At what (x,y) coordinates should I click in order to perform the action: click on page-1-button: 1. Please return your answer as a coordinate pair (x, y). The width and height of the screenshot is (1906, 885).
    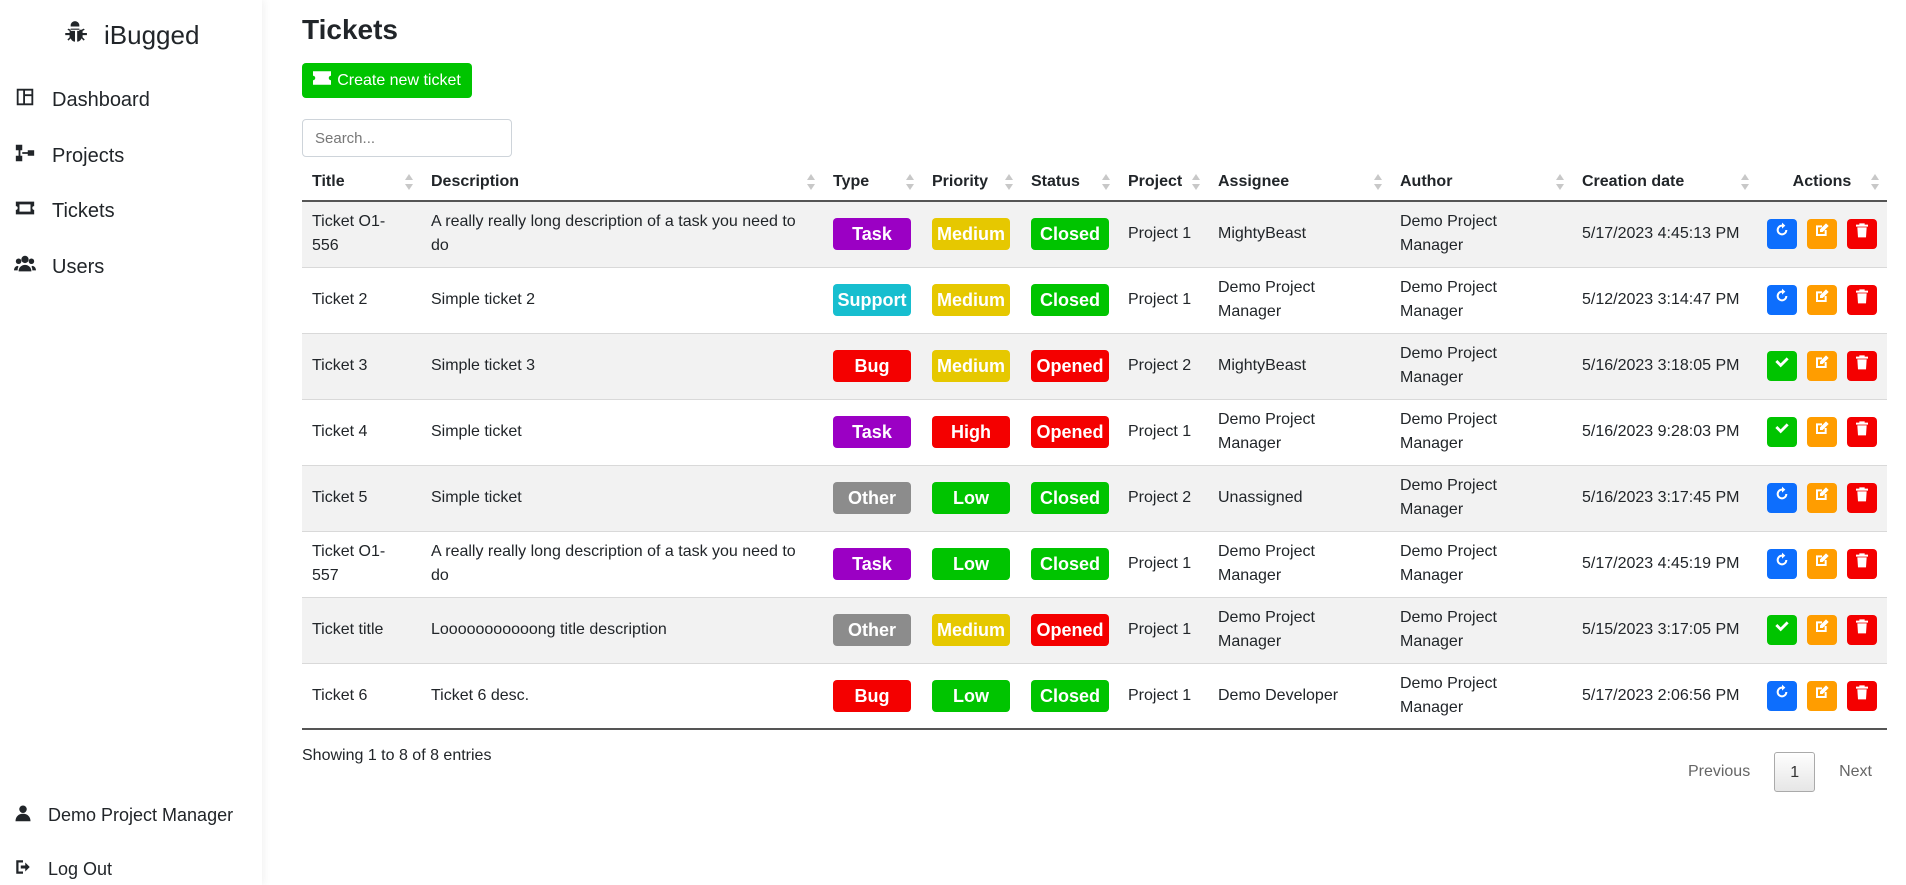
    Looking at the image, I should click on (1795, 772).